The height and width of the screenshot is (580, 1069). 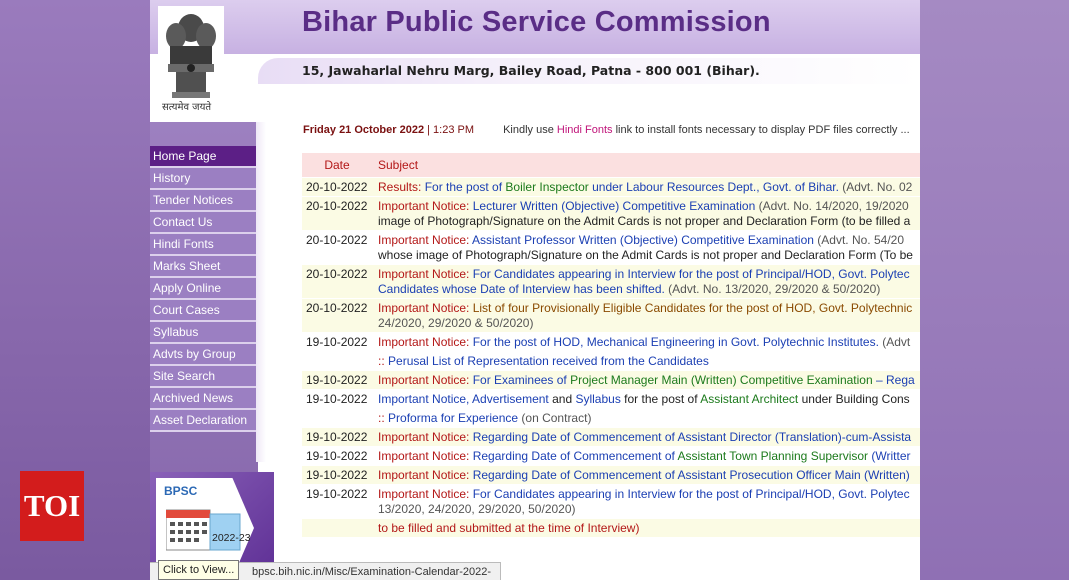 What do you see at coordinates (585, 130) in the screenshot?
I see `hindi-fonts-link: Hindi Fonts` at bounding box center [585, 130].